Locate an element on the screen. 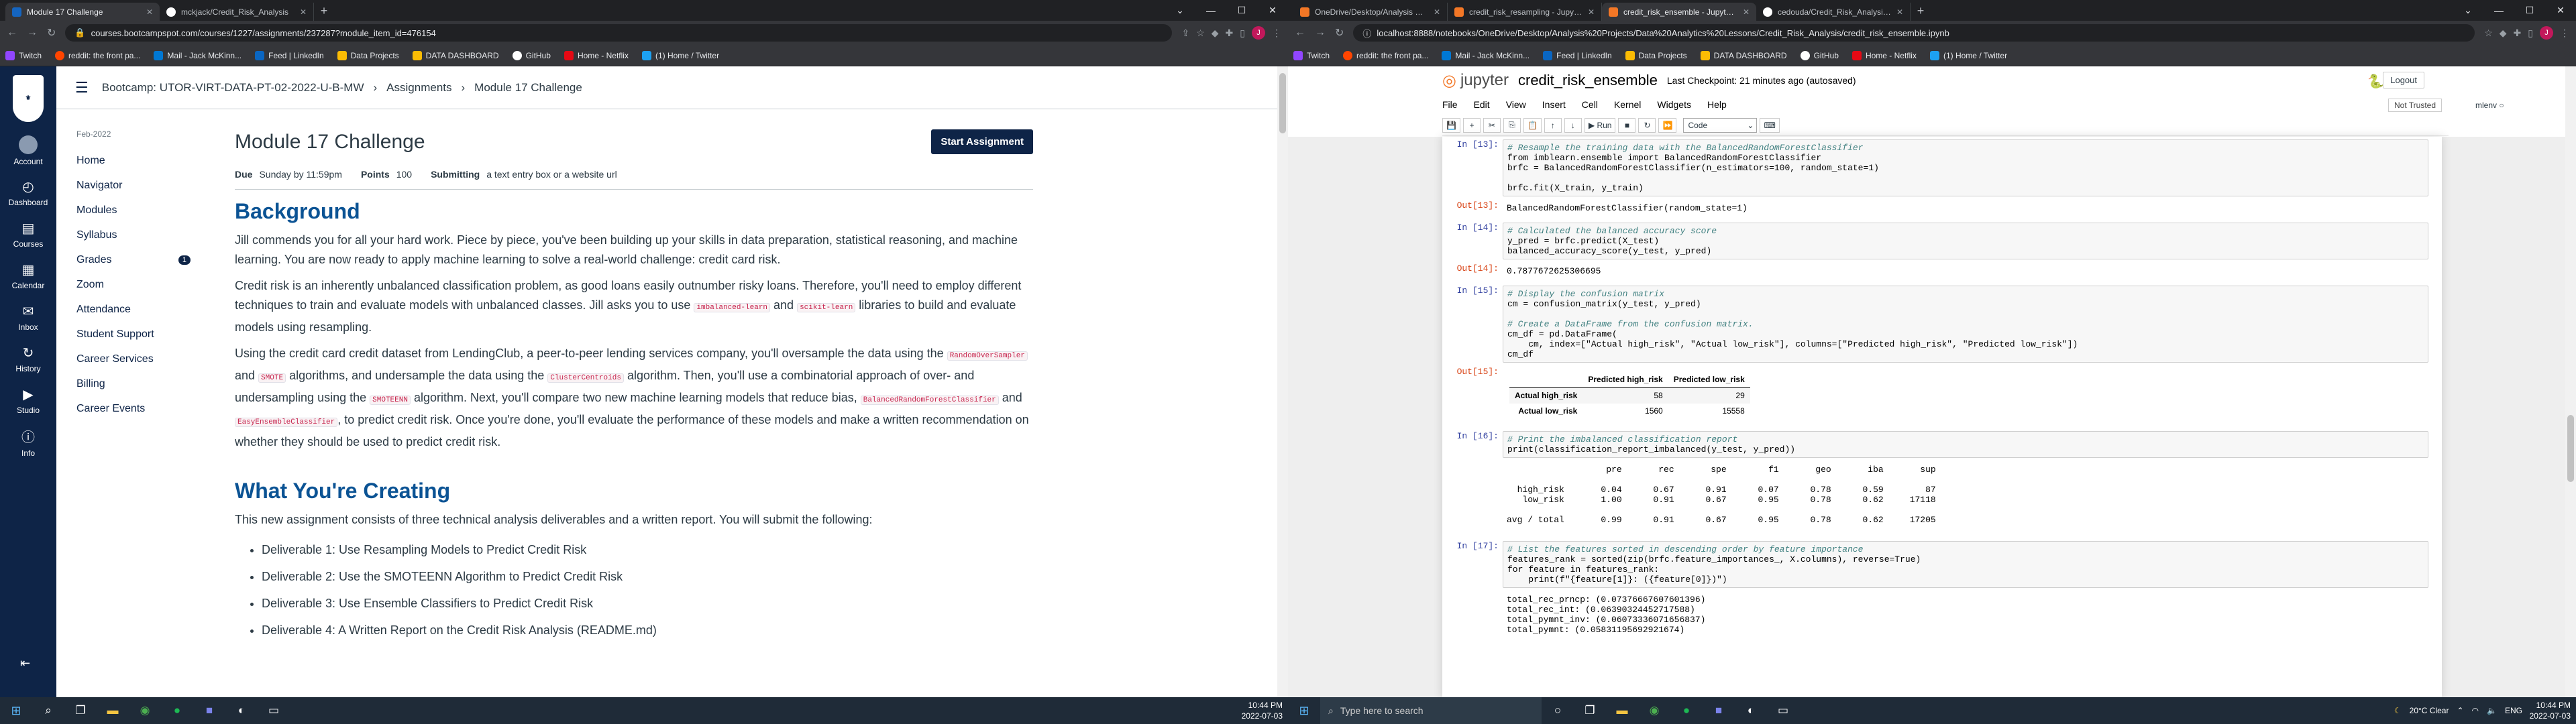 The height and width of the screenshot is (724, 2576). scrollbar-thumb is located at coordinates (1282, 103).